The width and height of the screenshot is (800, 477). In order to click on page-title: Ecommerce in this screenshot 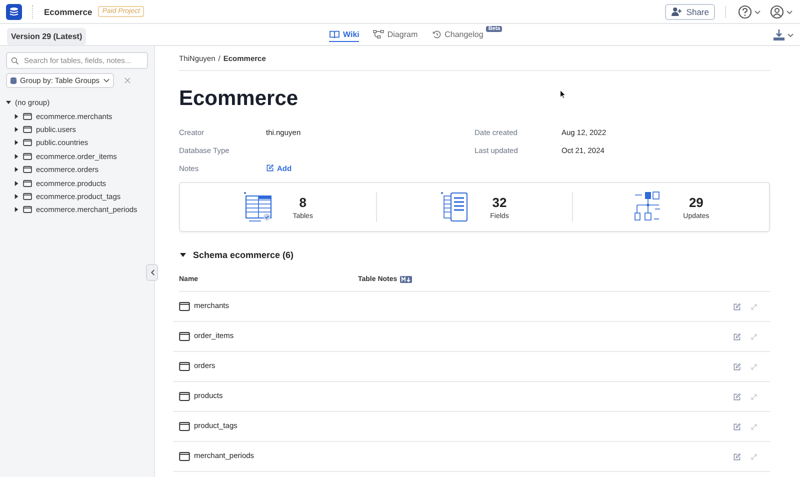, I will do `click(238, 99)`.